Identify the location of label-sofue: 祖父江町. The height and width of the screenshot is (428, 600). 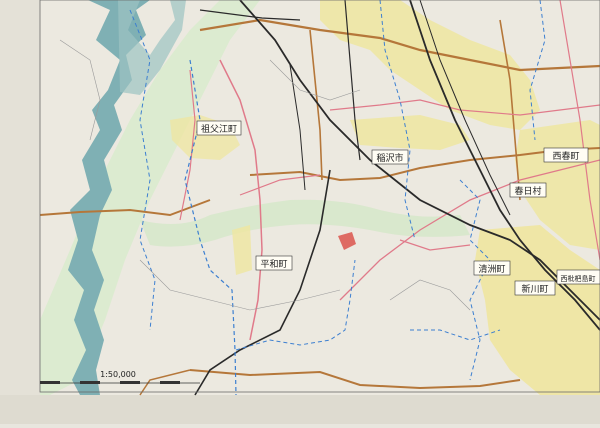
(219, 128).